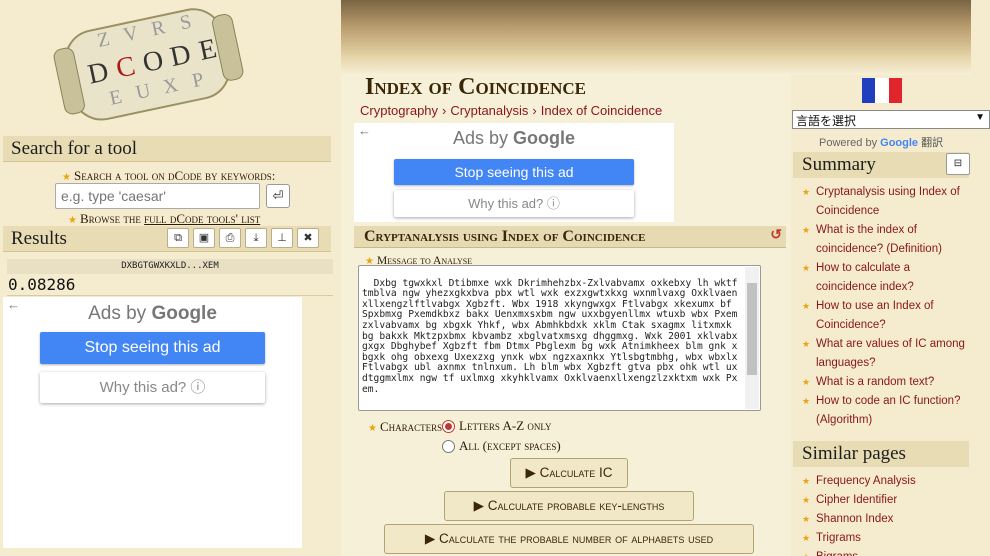 The height and width of the screenshot is (556, 990). I want to click on reset-icon: ↺, so click(776, 235).